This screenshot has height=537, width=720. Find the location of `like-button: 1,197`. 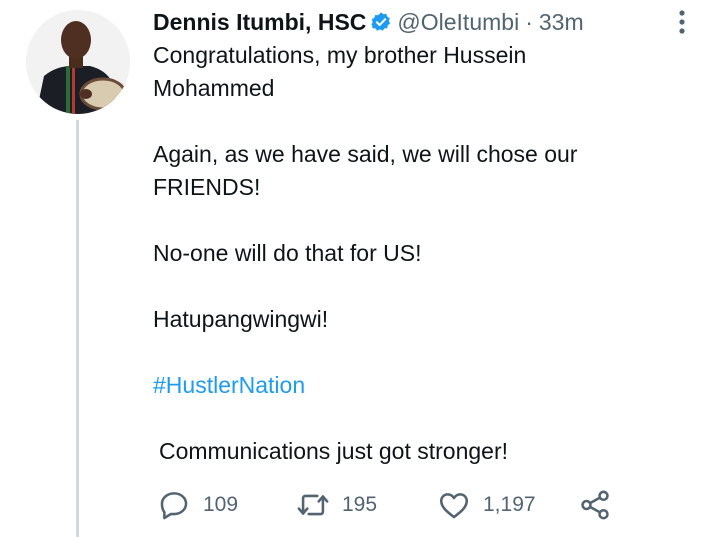

like-button: 1,197 is located at coordinates (486, 505).